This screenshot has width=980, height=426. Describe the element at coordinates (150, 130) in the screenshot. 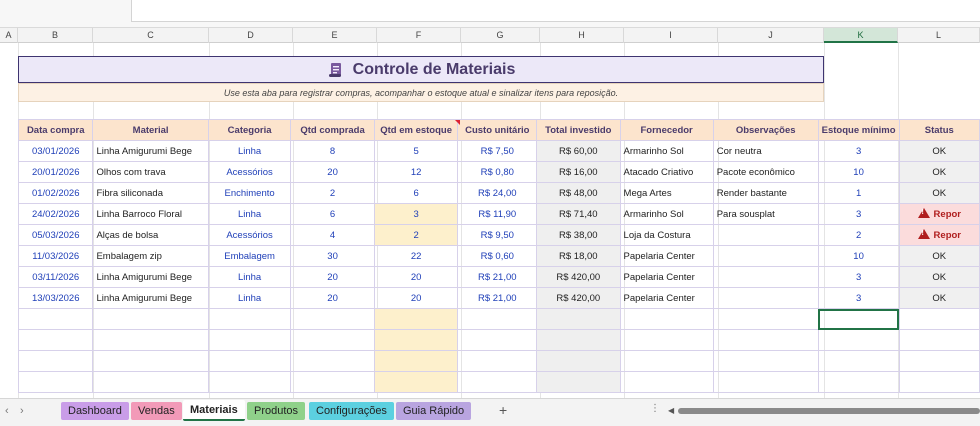

I see `header-material: Material` at that location.